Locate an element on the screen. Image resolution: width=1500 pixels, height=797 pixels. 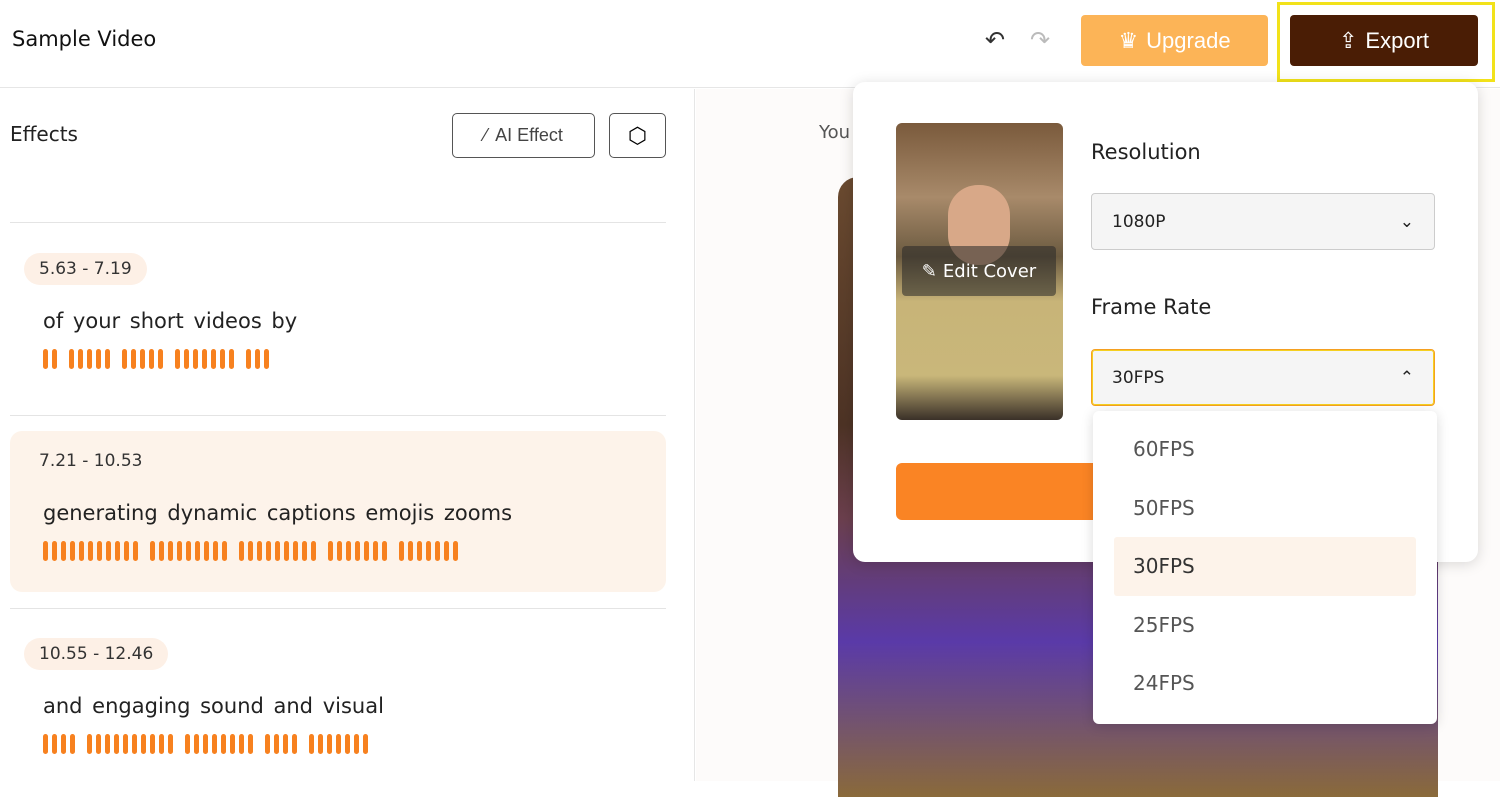
crown-icon: ♛ is located at coordinates (1128, 40).